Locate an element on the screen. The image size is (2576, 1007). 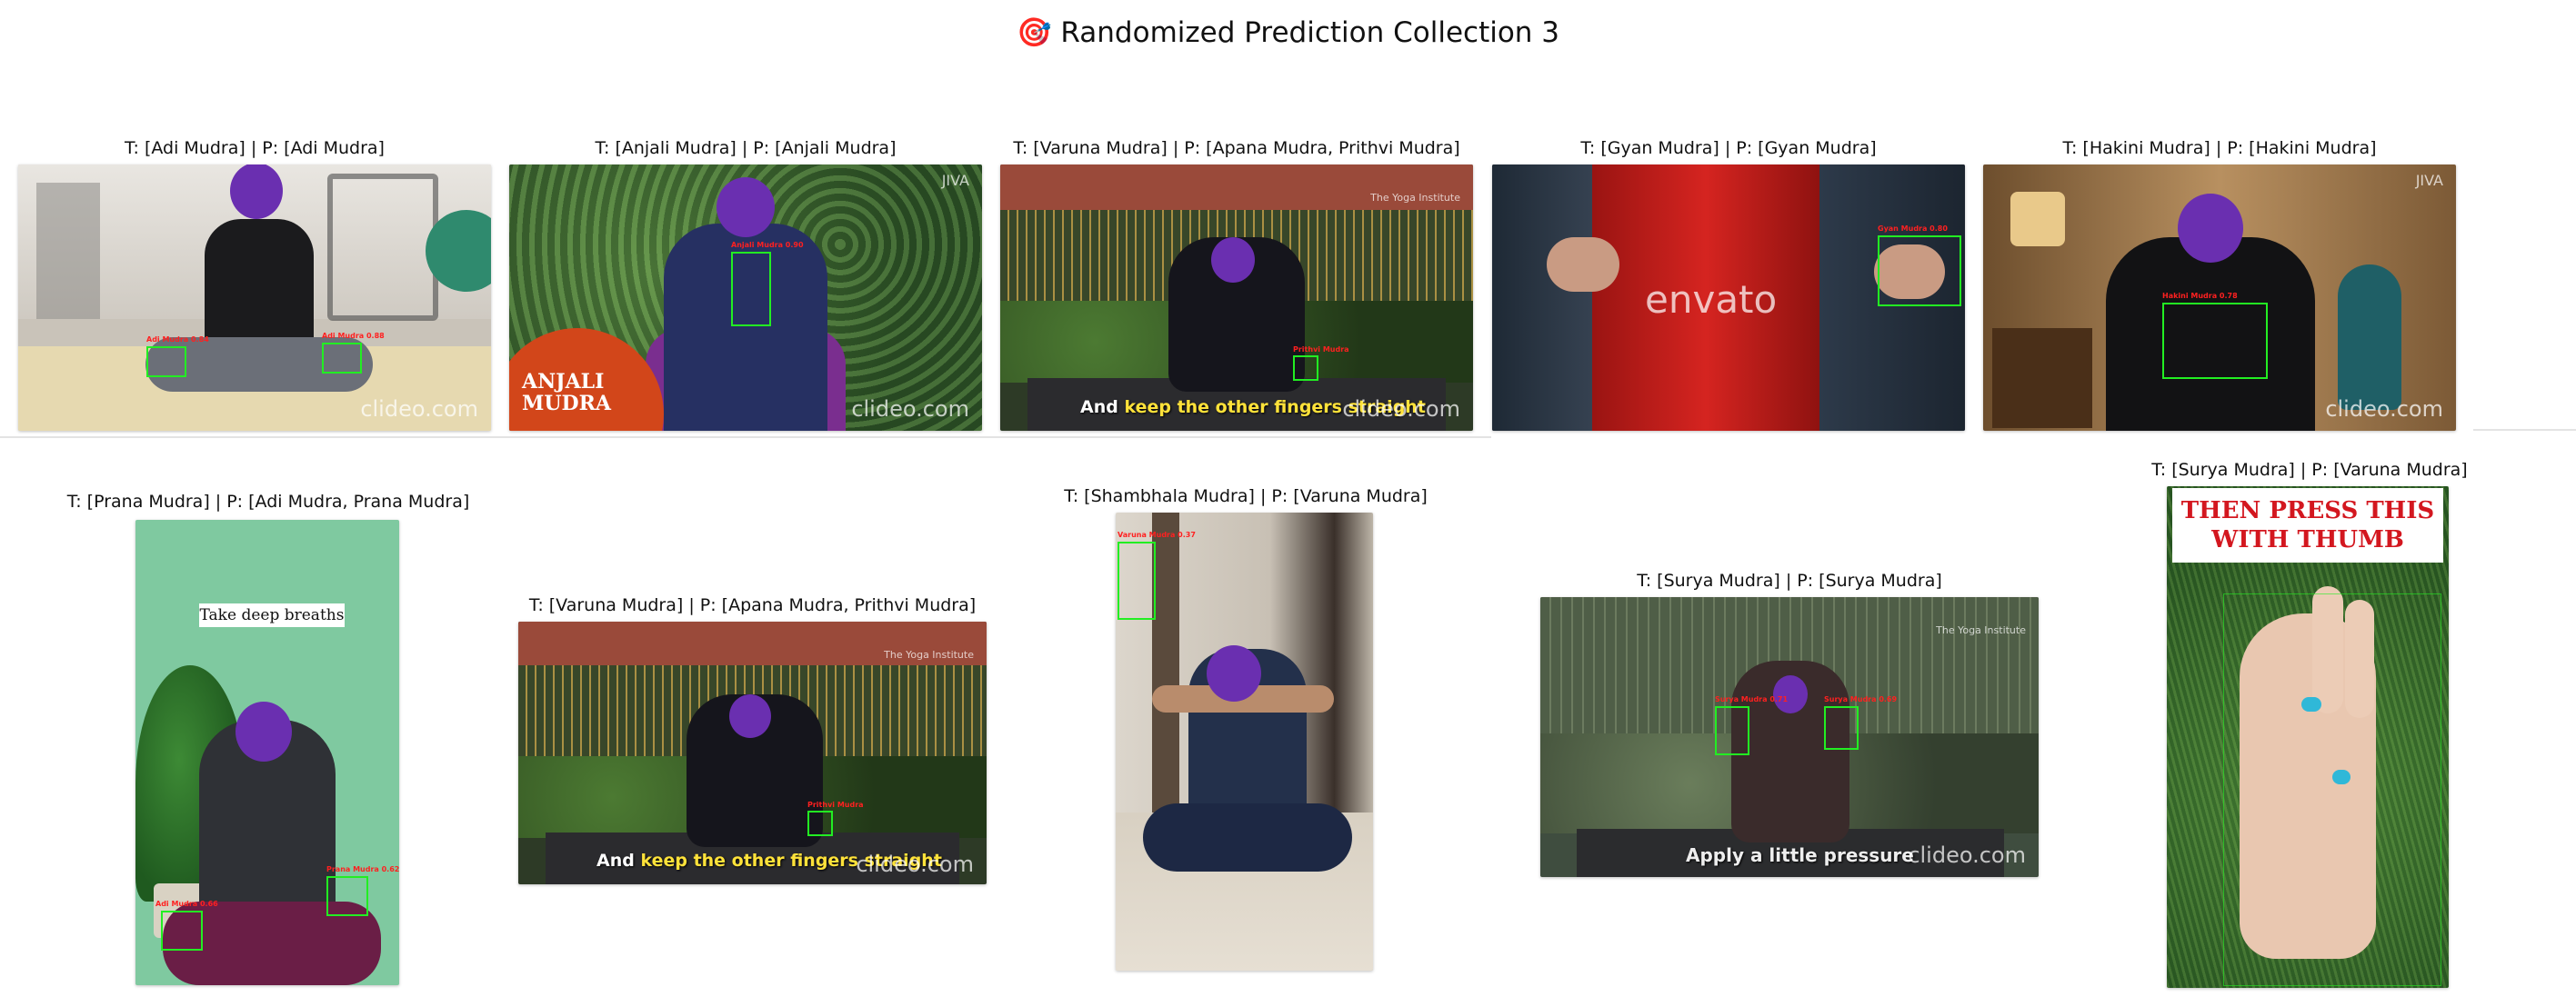
side-table is located at coordinates (2042, 378).